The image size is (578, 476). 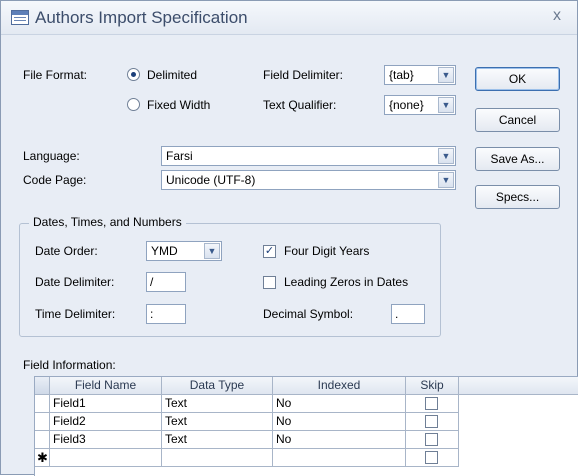 I want to click on field-name-cell: Field1, so click(x=106, y=404).